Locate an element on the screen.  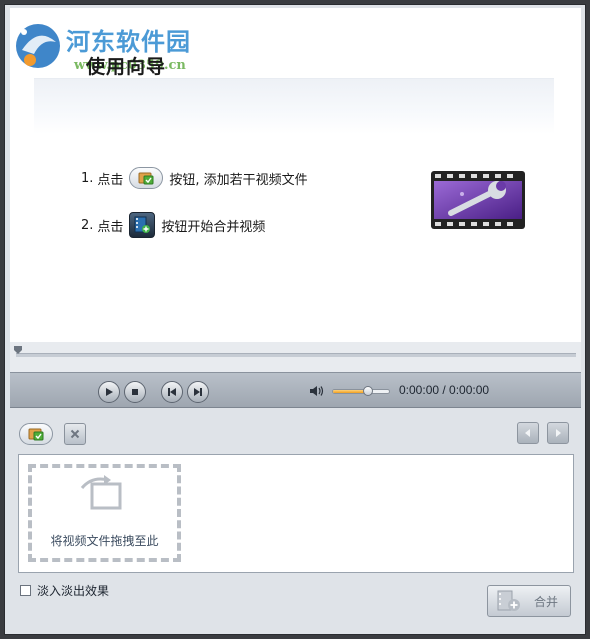
drag-drop-icon is located at coordinates (101, 492).